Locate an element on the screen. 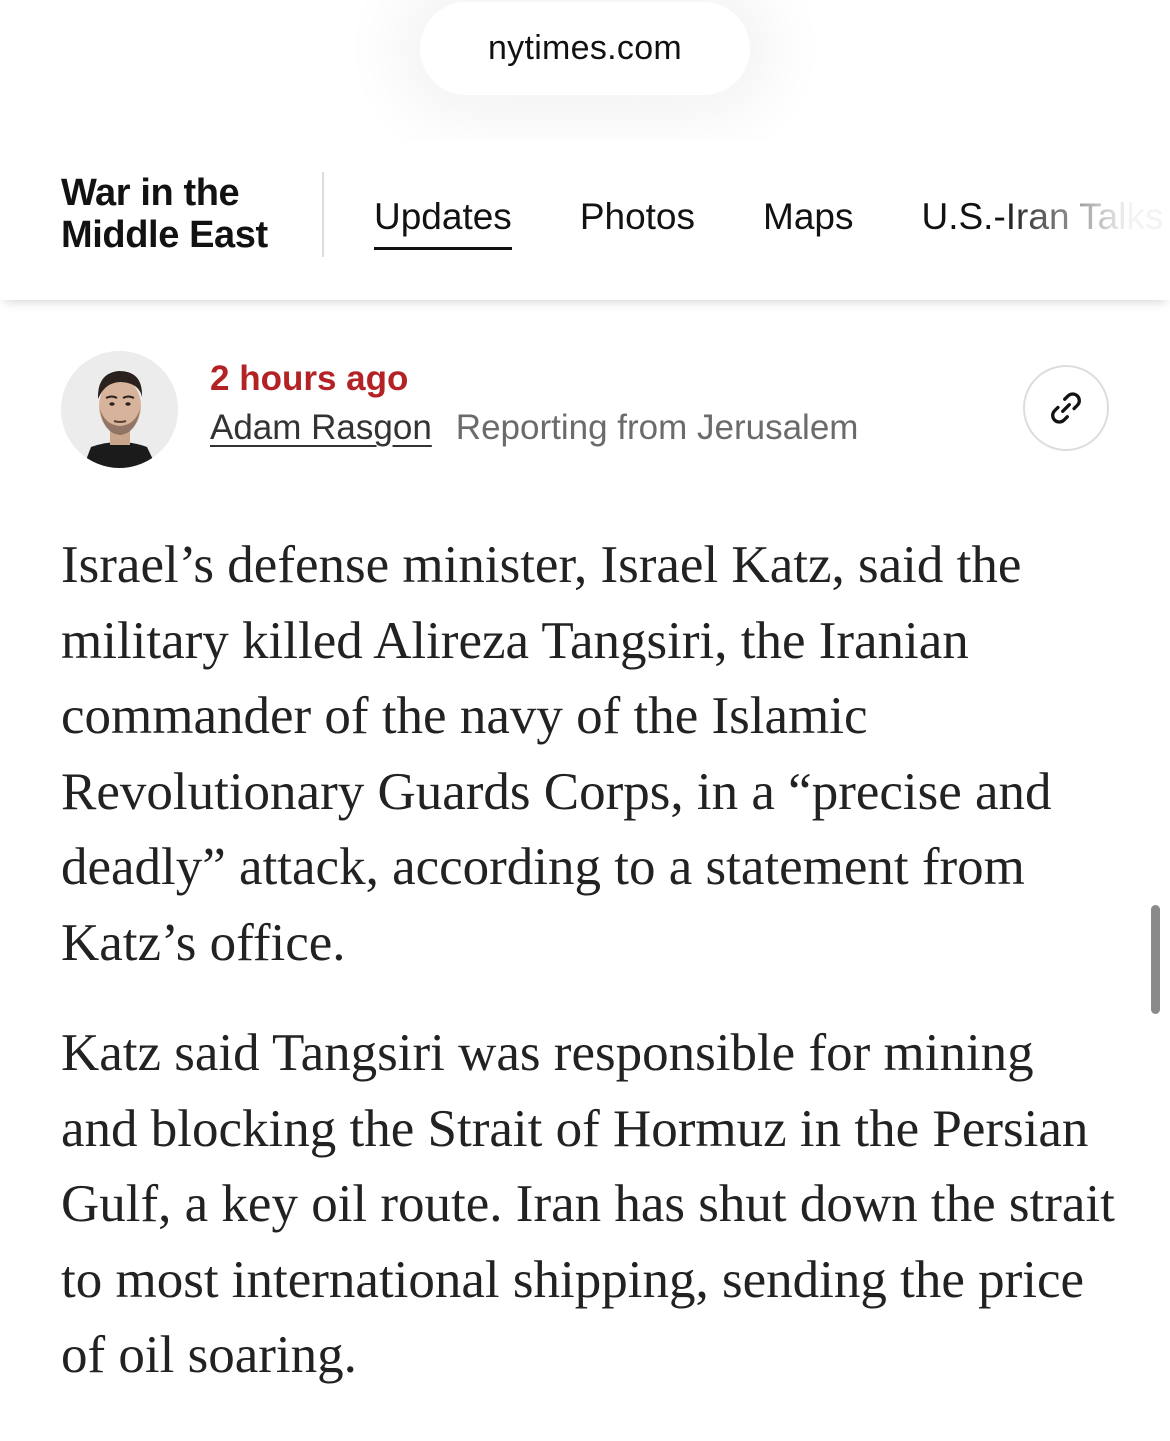 This screenshot has height=1441, width=1170. byline: Adam Rasgon Reporting from Jerusalem is located at coordinates (534, 428).